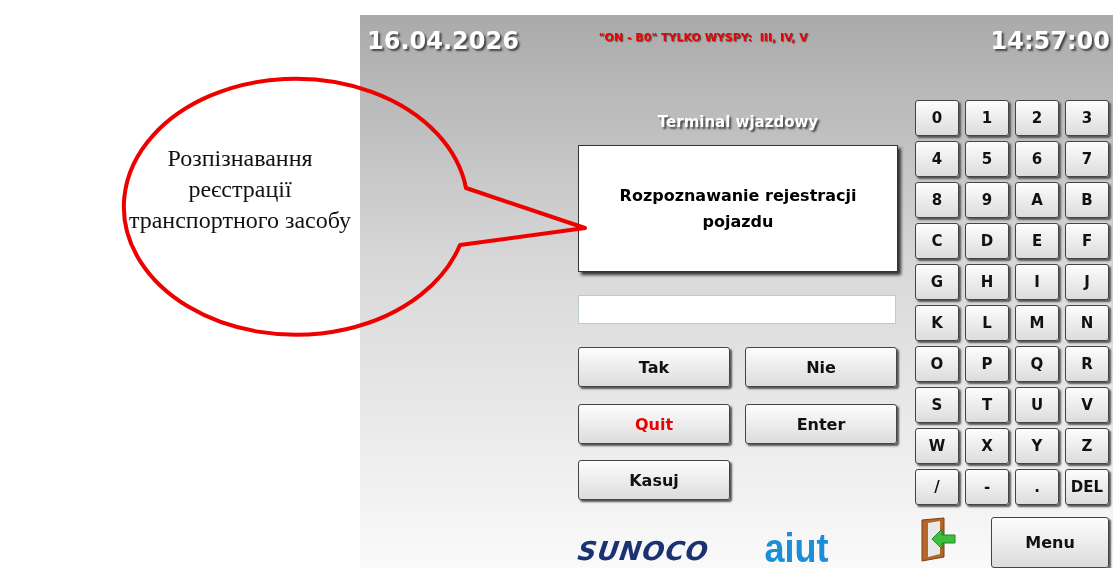 The width and height of the screenshot is (1113, 568). What do you see at coordinates (1087, 241) in the screenshot?
I see `keypad-key: F` at bounding box center [1087, 241].